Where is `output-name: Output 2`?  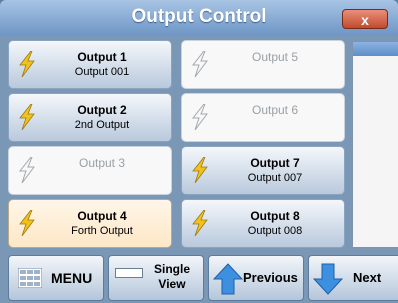
output-name: Output 2 is located at coordinates (102, 110).